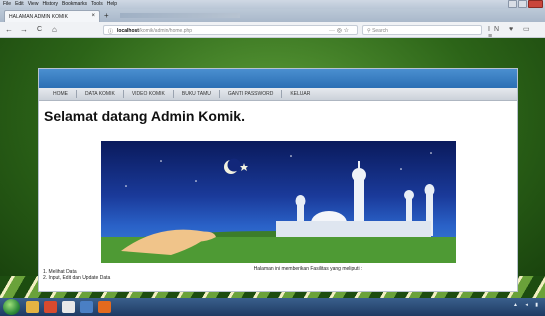  I want to click on menu-history: History, so click(50, 4).